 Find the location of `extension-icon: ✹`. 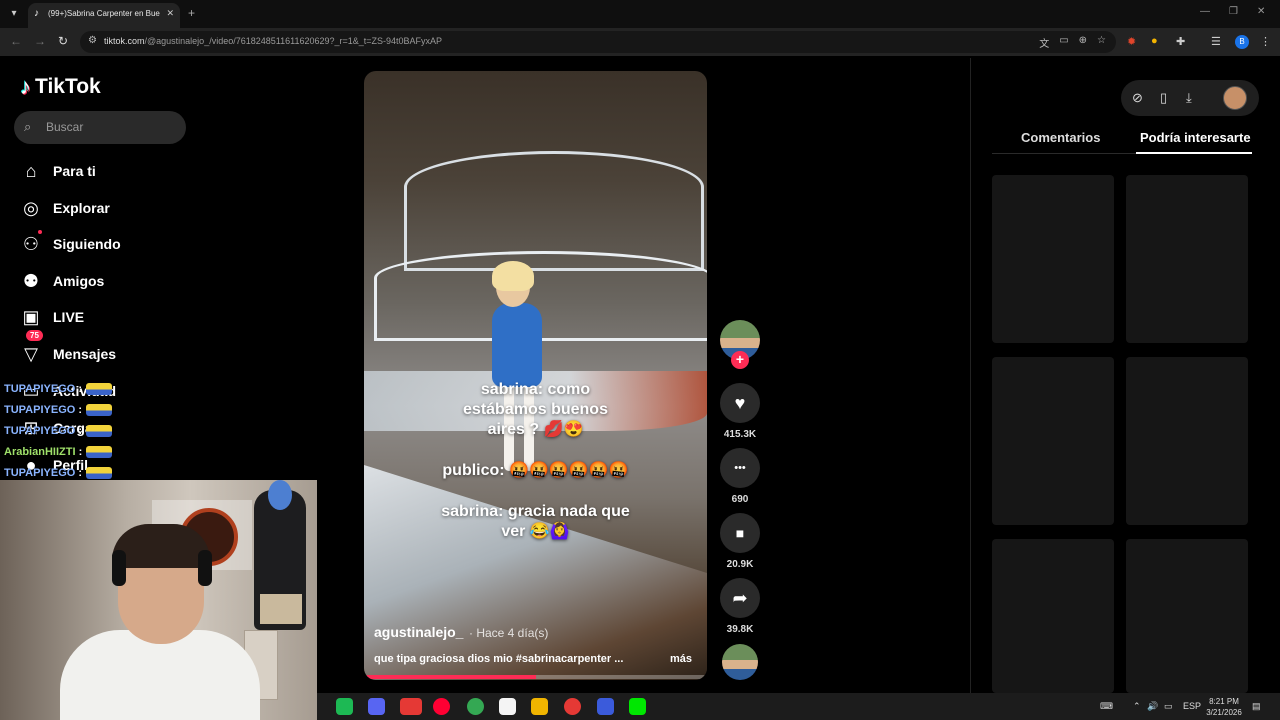

extension-icon: ✹ is located at coordinates (1131, 41).